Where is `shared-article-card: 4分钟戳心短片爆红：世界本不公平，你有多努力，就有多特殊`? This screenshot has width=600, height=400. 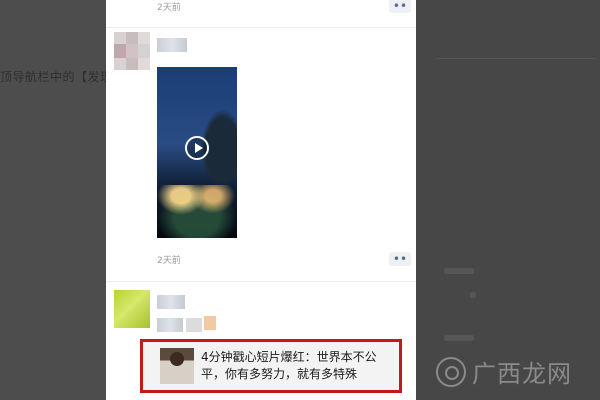
shared-article-card: 4分钟戳心短片爆红：世界本不公平，你有多努力，就有多特殊 is located at coordinates (271, 366).